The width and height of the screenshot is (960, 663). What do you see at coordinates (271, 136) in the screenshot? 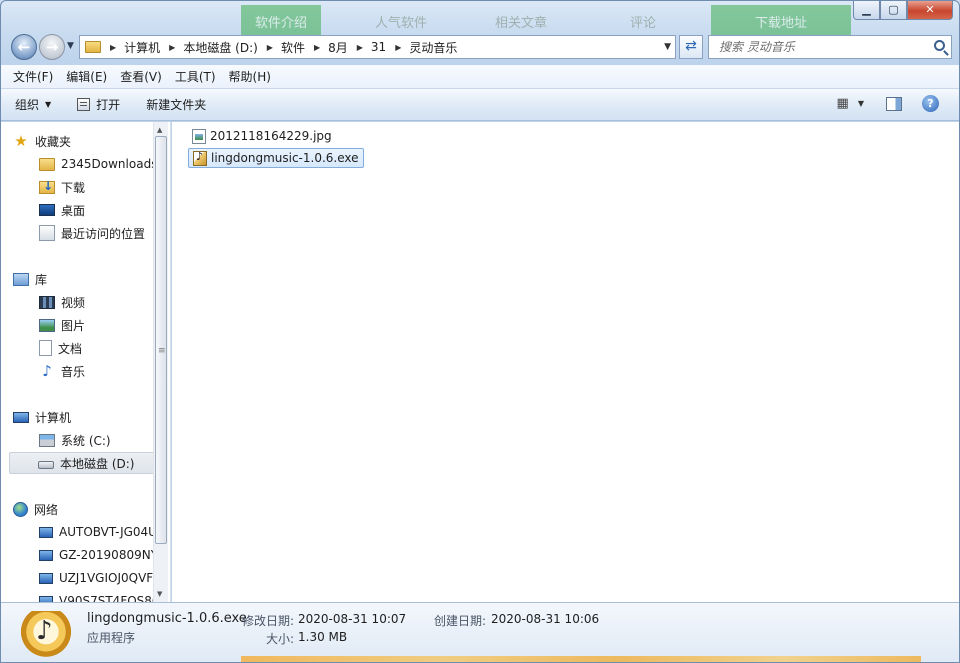
I see `file-name: 2012118164229.jpg` at bounding box center [271, 136].